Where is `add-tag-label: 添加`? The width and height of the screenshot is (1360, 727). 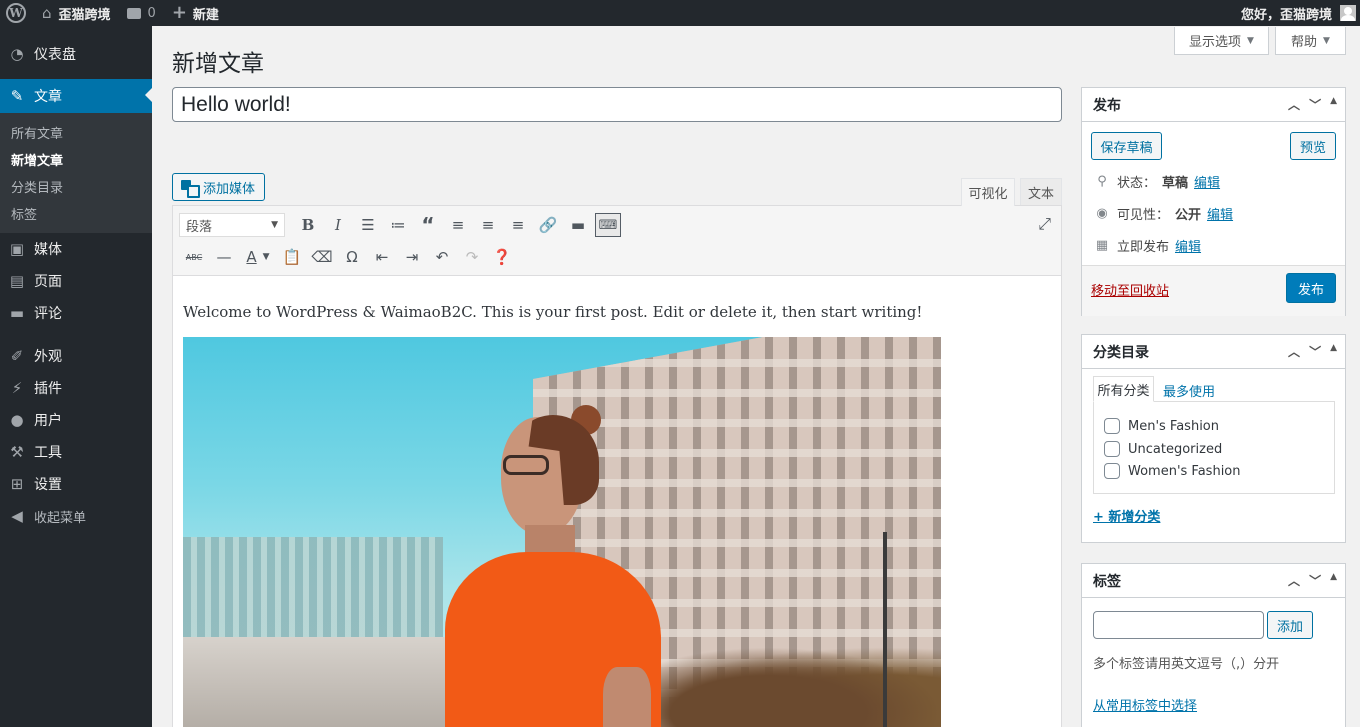 add-tag-label: 添加 is located at coordinates (1289, 627).